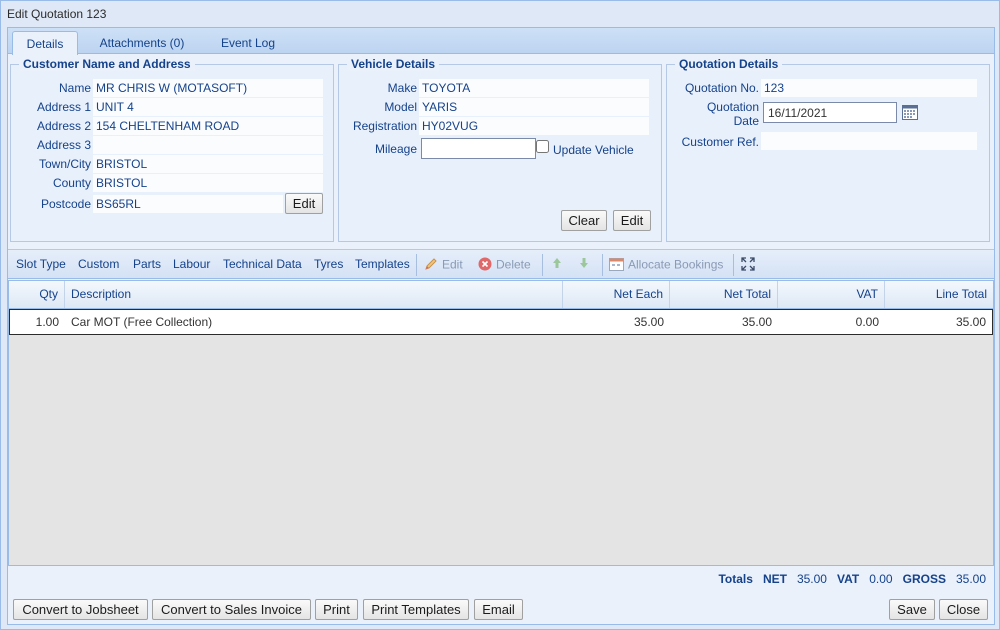 The image size is (1000, 630). What do you see at coordinates (720, 142) in the screenshot?
I see `customer-ref-label: Customer Ref.` at bounding box center [720, 142].